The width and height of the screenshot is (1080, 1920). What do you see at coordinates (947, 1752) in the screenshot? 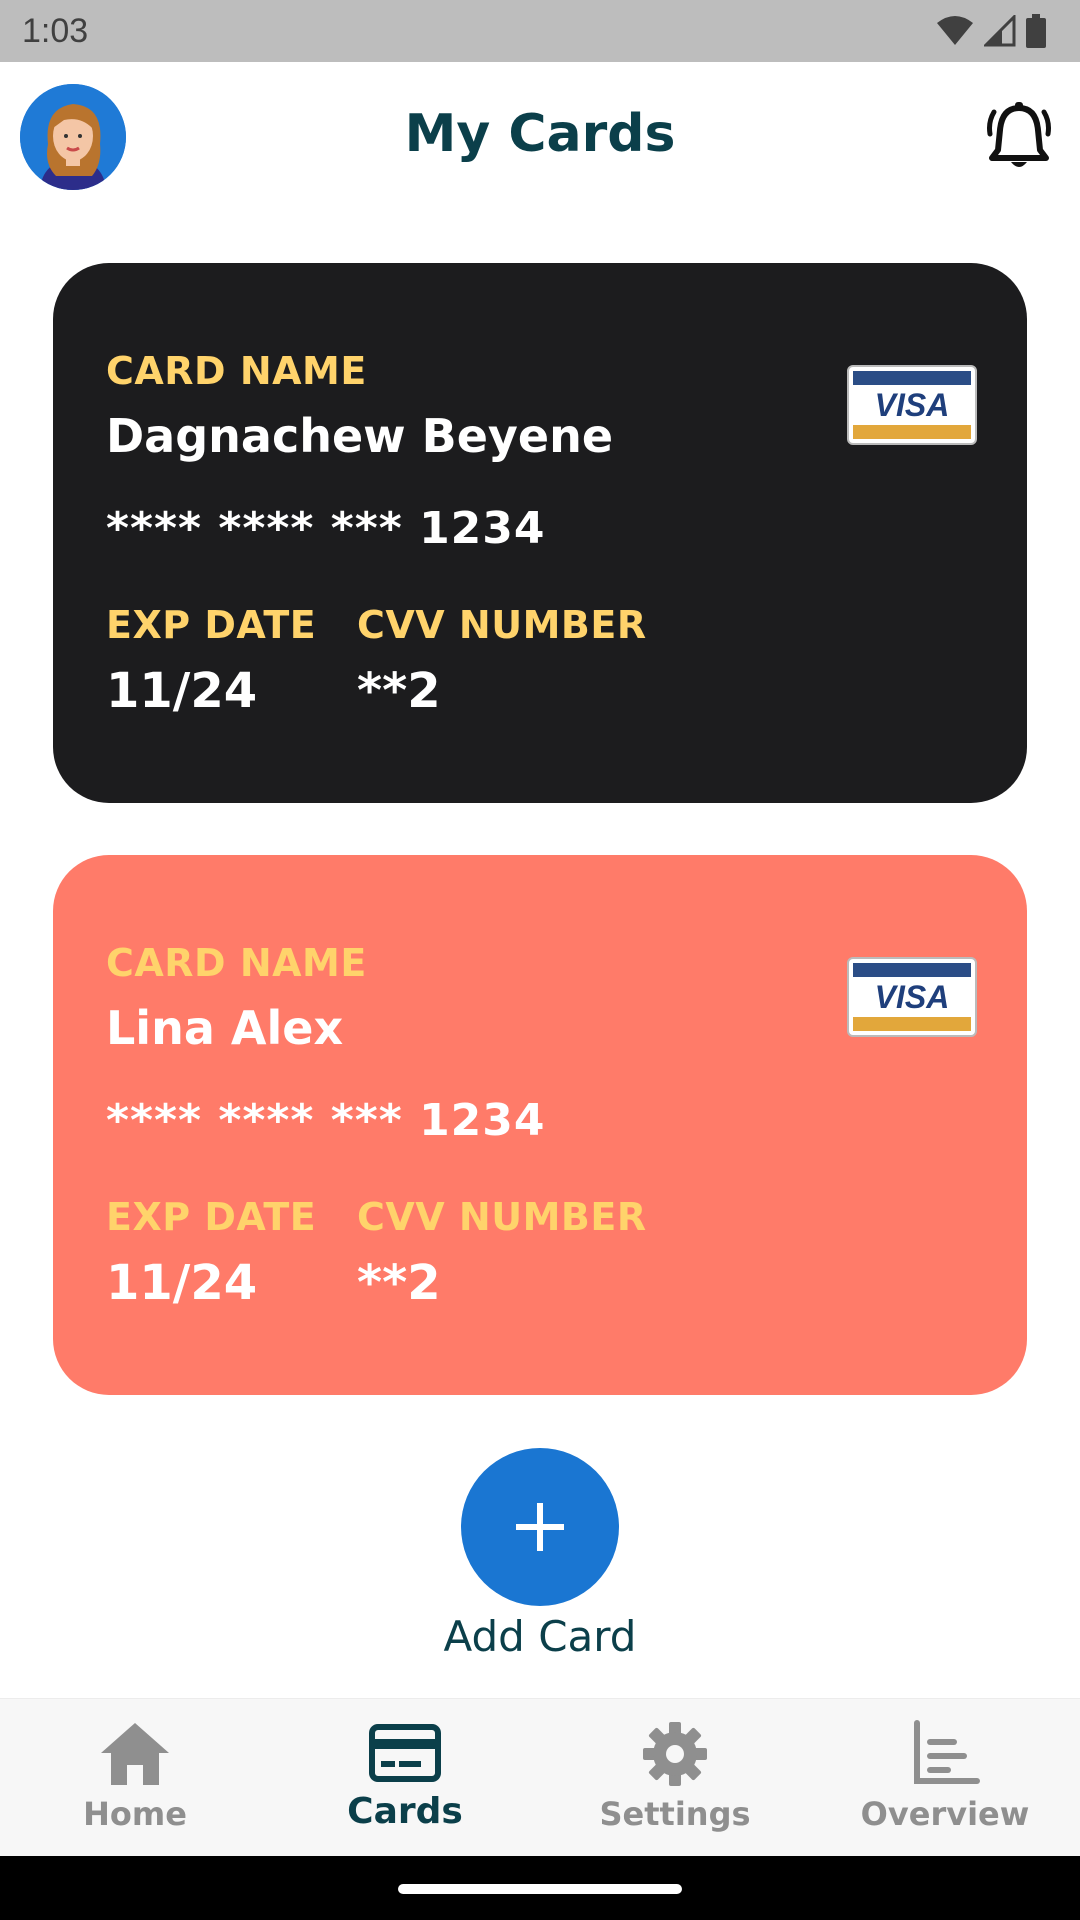
I see `chart-icon` at bounding box center [947, 1752].